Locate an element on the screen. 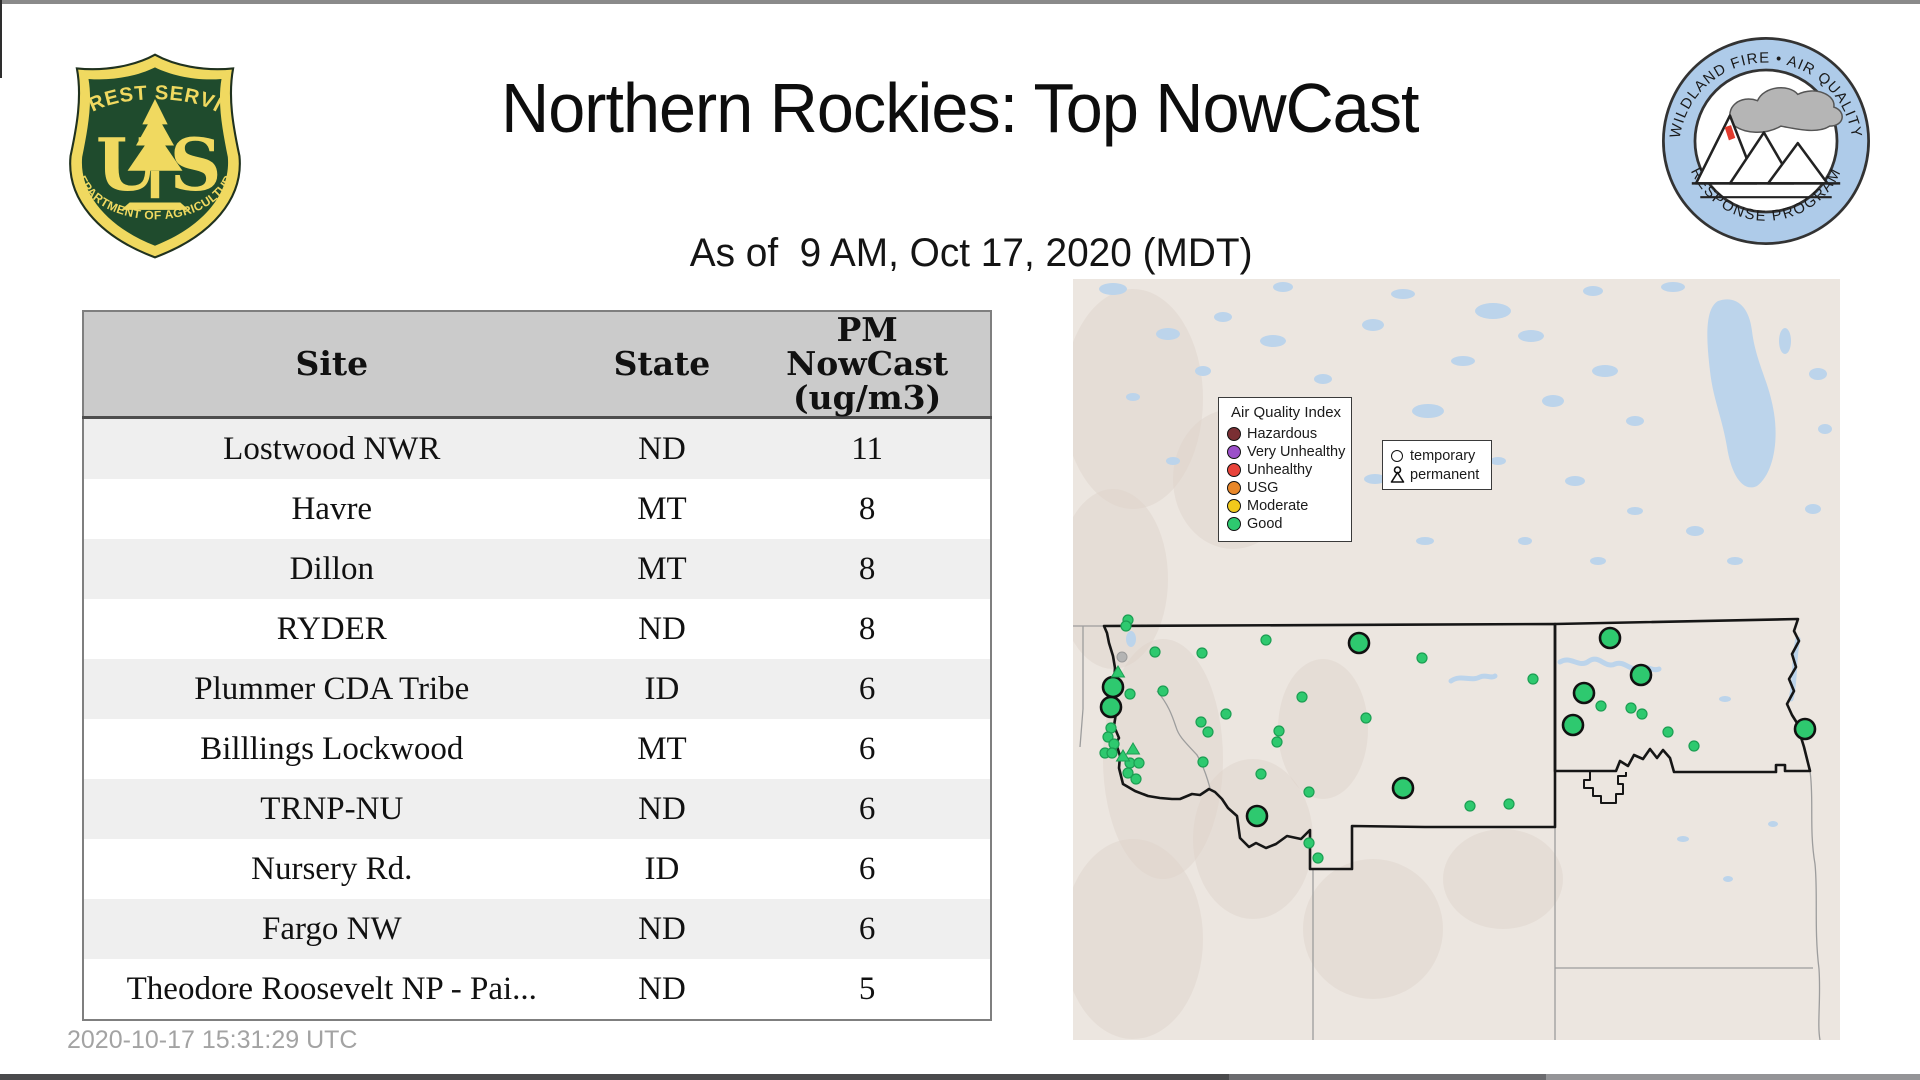 This screenshot has width=1920, height=1080. col-header-site: Site is located at coordinates (331, 365).